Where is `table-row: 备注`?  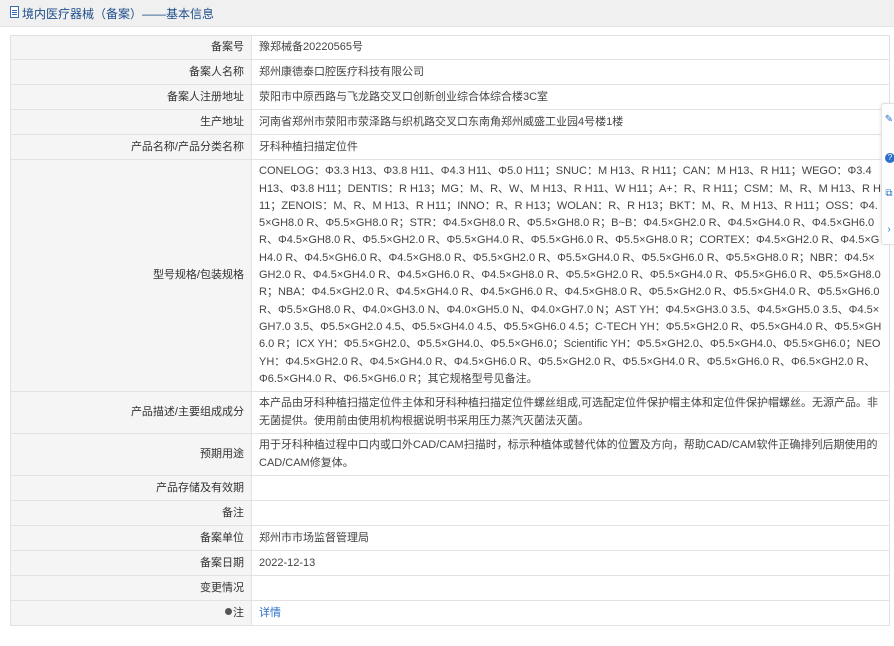
table-row: 备注 is located at coordinates (450, 513).